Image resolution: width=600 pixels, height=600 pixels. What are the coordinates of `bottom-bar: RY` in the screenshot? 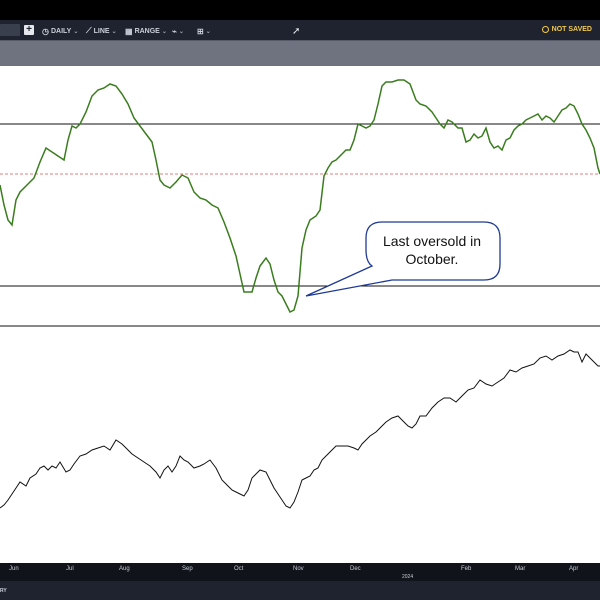 It's located at (300, 590).